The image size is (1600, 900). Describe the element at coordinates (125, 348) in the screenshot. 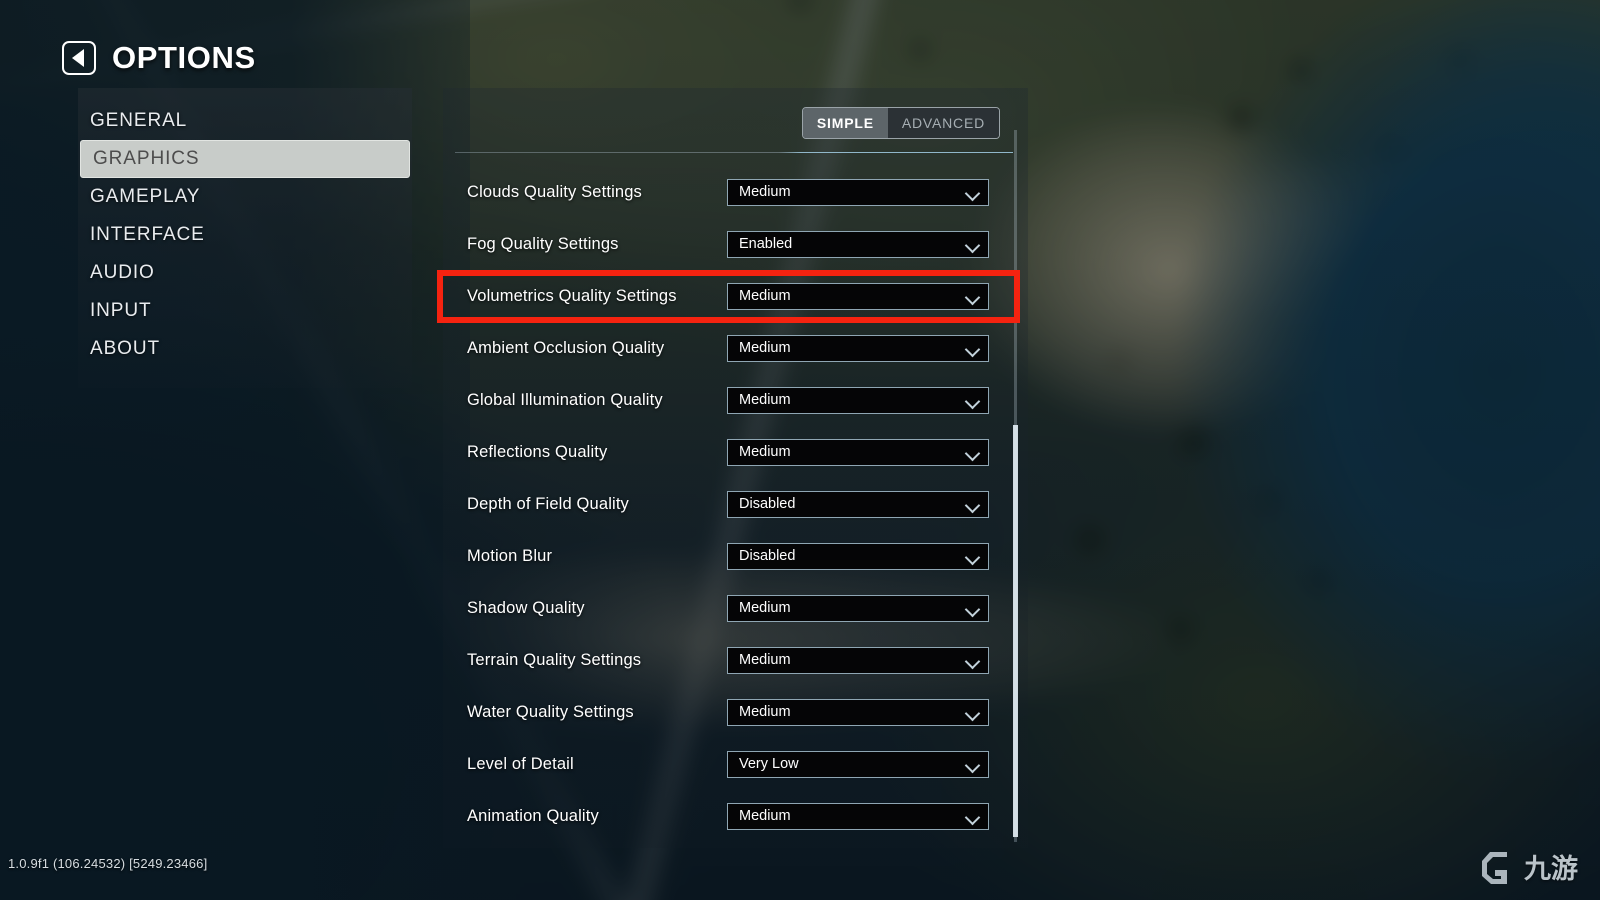

I see `sidebar-item-label: ABOUT` at that location.